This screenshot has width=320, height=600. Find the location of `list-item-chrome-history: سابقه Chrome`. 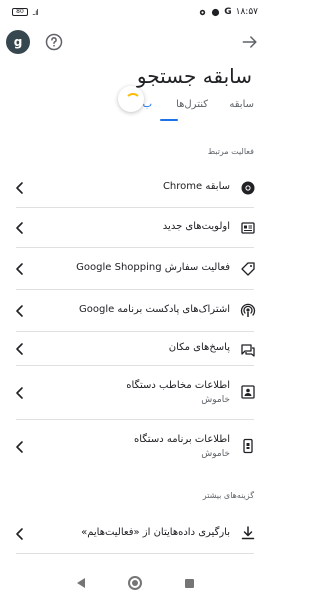

list-item-chrome-history: سابقه Chrome is located at coordinates (135, 188).